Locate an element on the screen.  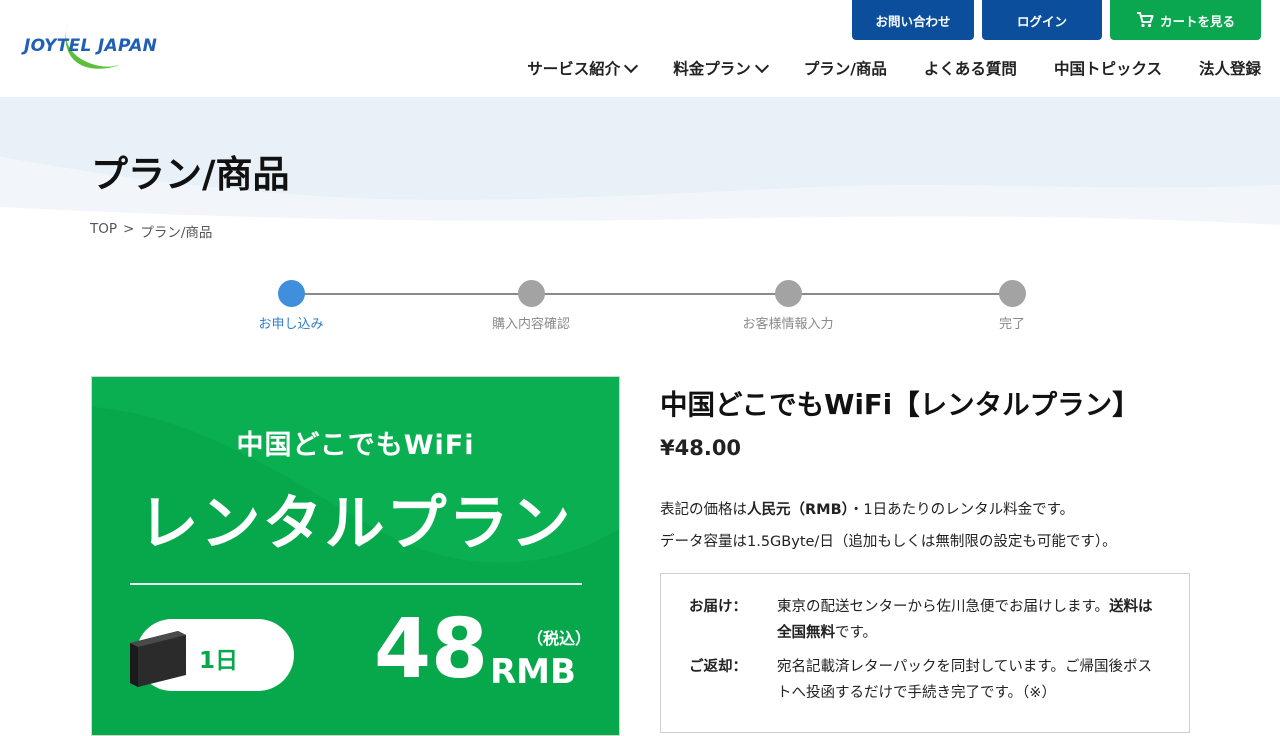
step-label-complete: 完了 is located at coordinates (1012, 324).